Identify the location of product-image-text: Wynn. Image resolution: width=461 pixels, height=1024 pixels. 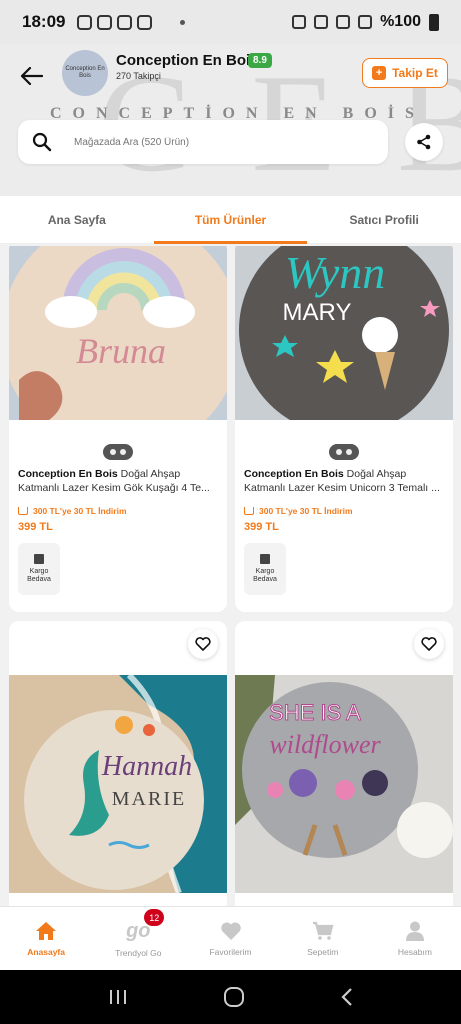
(335, 272).